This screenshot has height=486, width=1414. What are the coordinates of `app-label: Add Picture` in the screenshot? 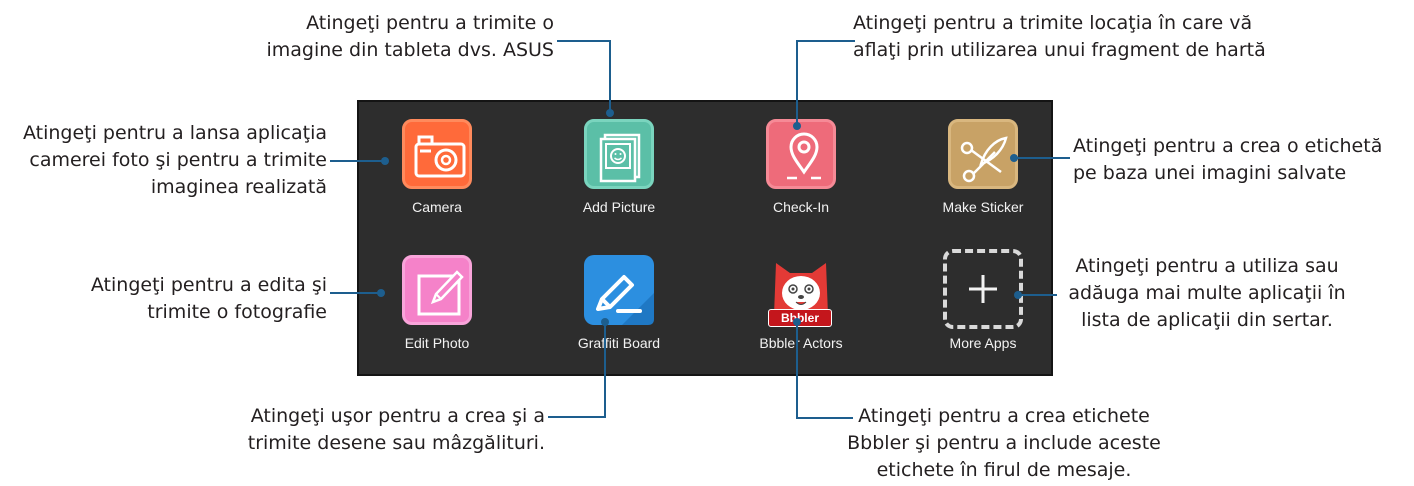 It's located at (619, 207).